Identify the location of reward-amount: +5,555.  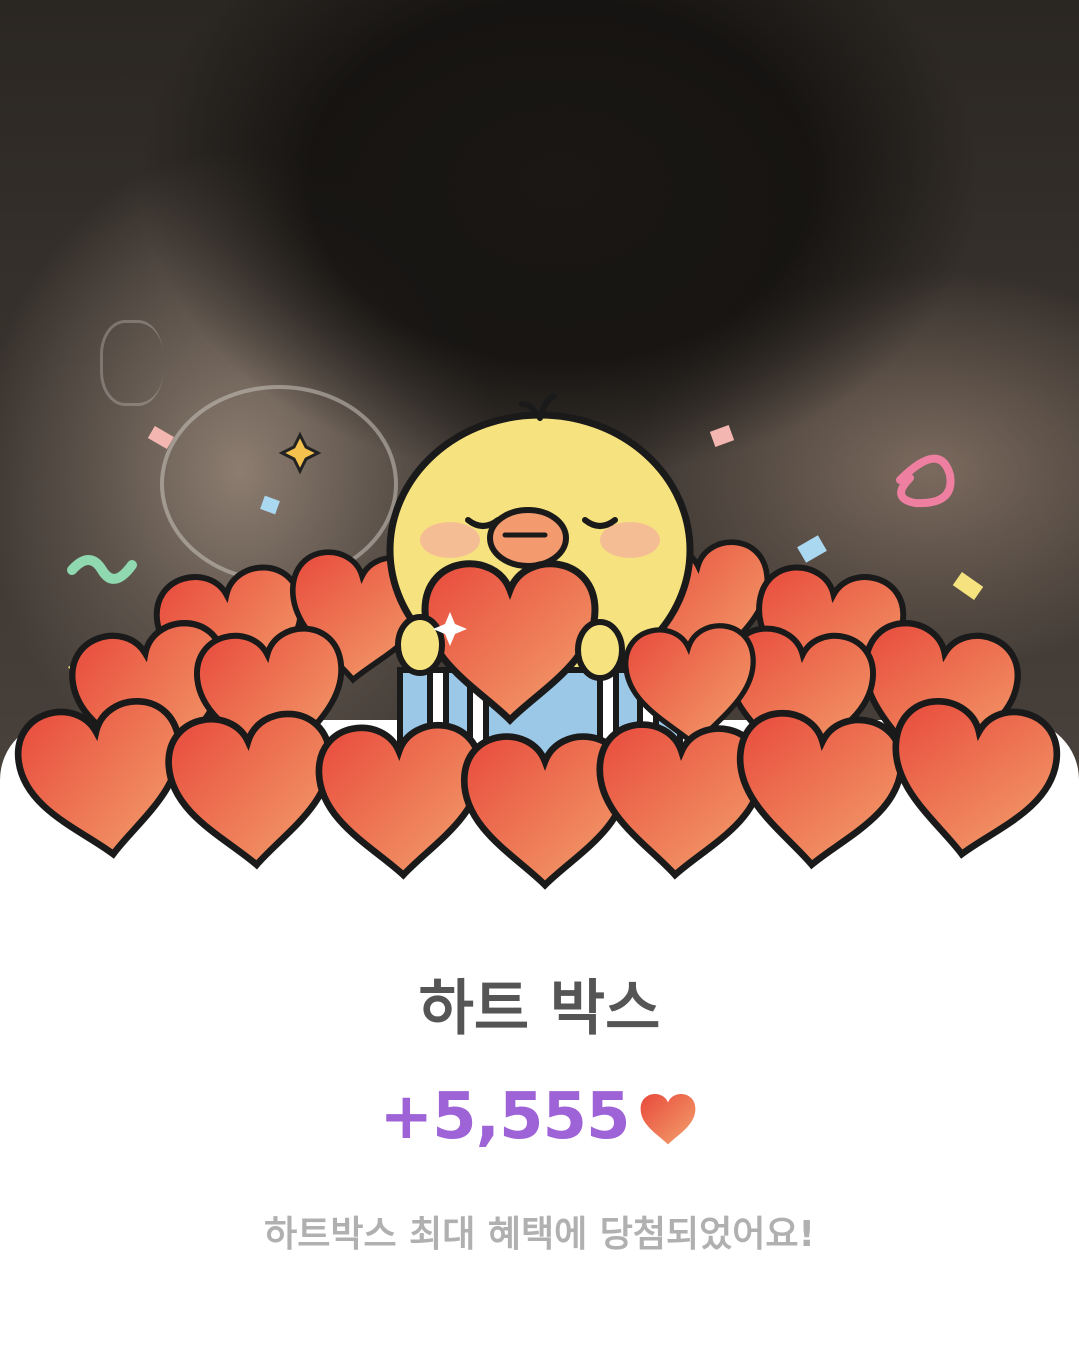
(504, 1117).